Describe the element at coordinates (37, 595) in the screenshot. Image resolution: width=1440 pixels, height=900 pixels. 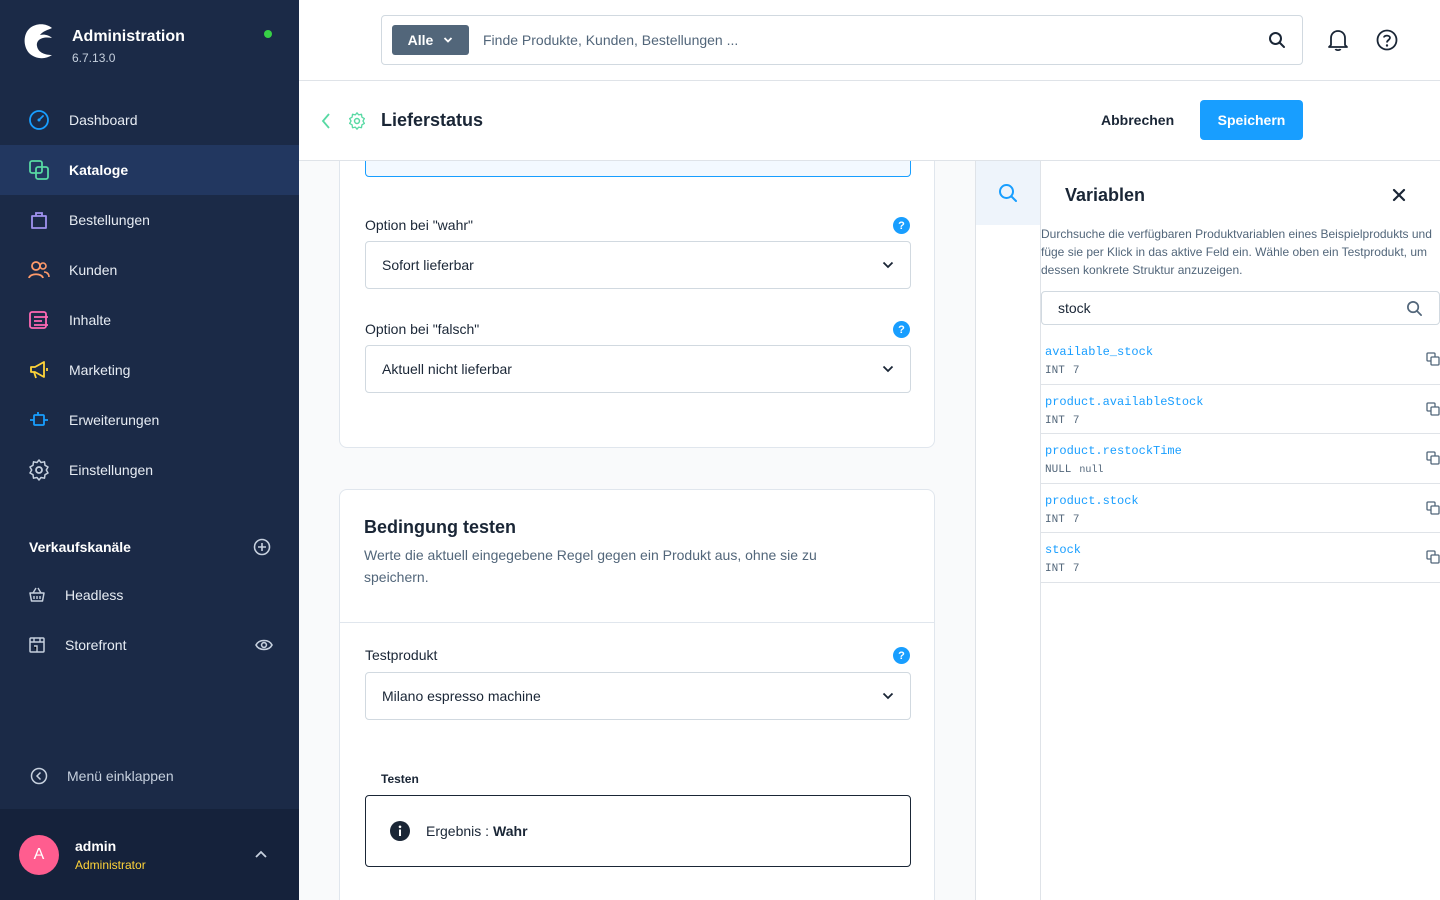
I see `basket-icon` at that location.